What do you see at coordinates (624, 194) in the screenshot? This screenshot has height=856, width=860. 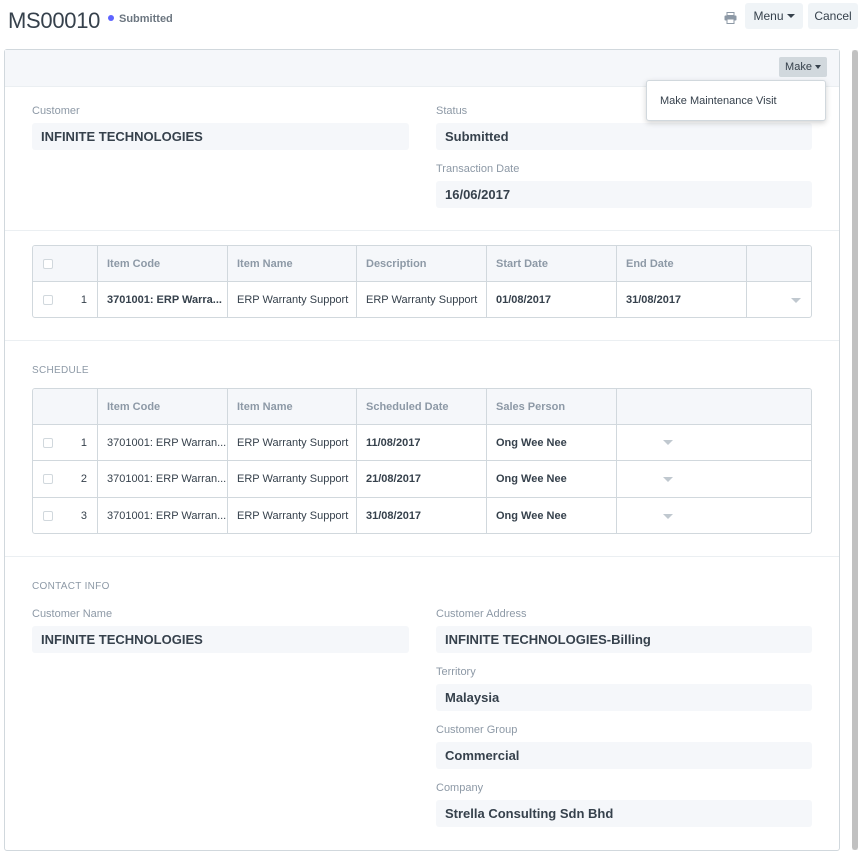 I see `transaction-date-field: 16/06/2017` at bounding box center [624, 194].